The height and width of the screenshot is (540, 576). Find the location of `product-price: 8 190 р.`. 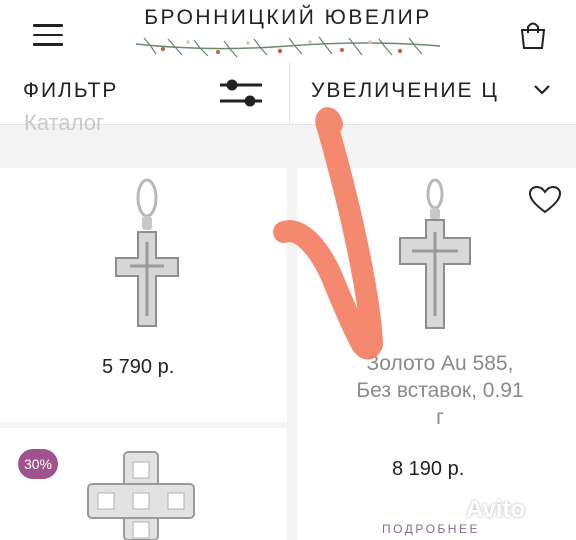

product-price: 8 190 р. is located at coordinates (428, 469).